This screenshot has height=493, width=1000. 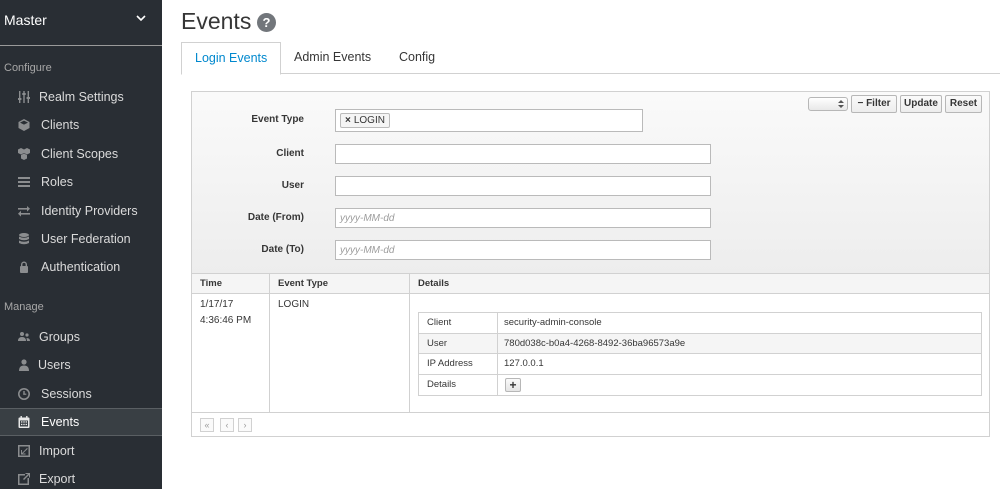 I want to click on sidebar-item-label: Sessions, so click(x=66, y=394).